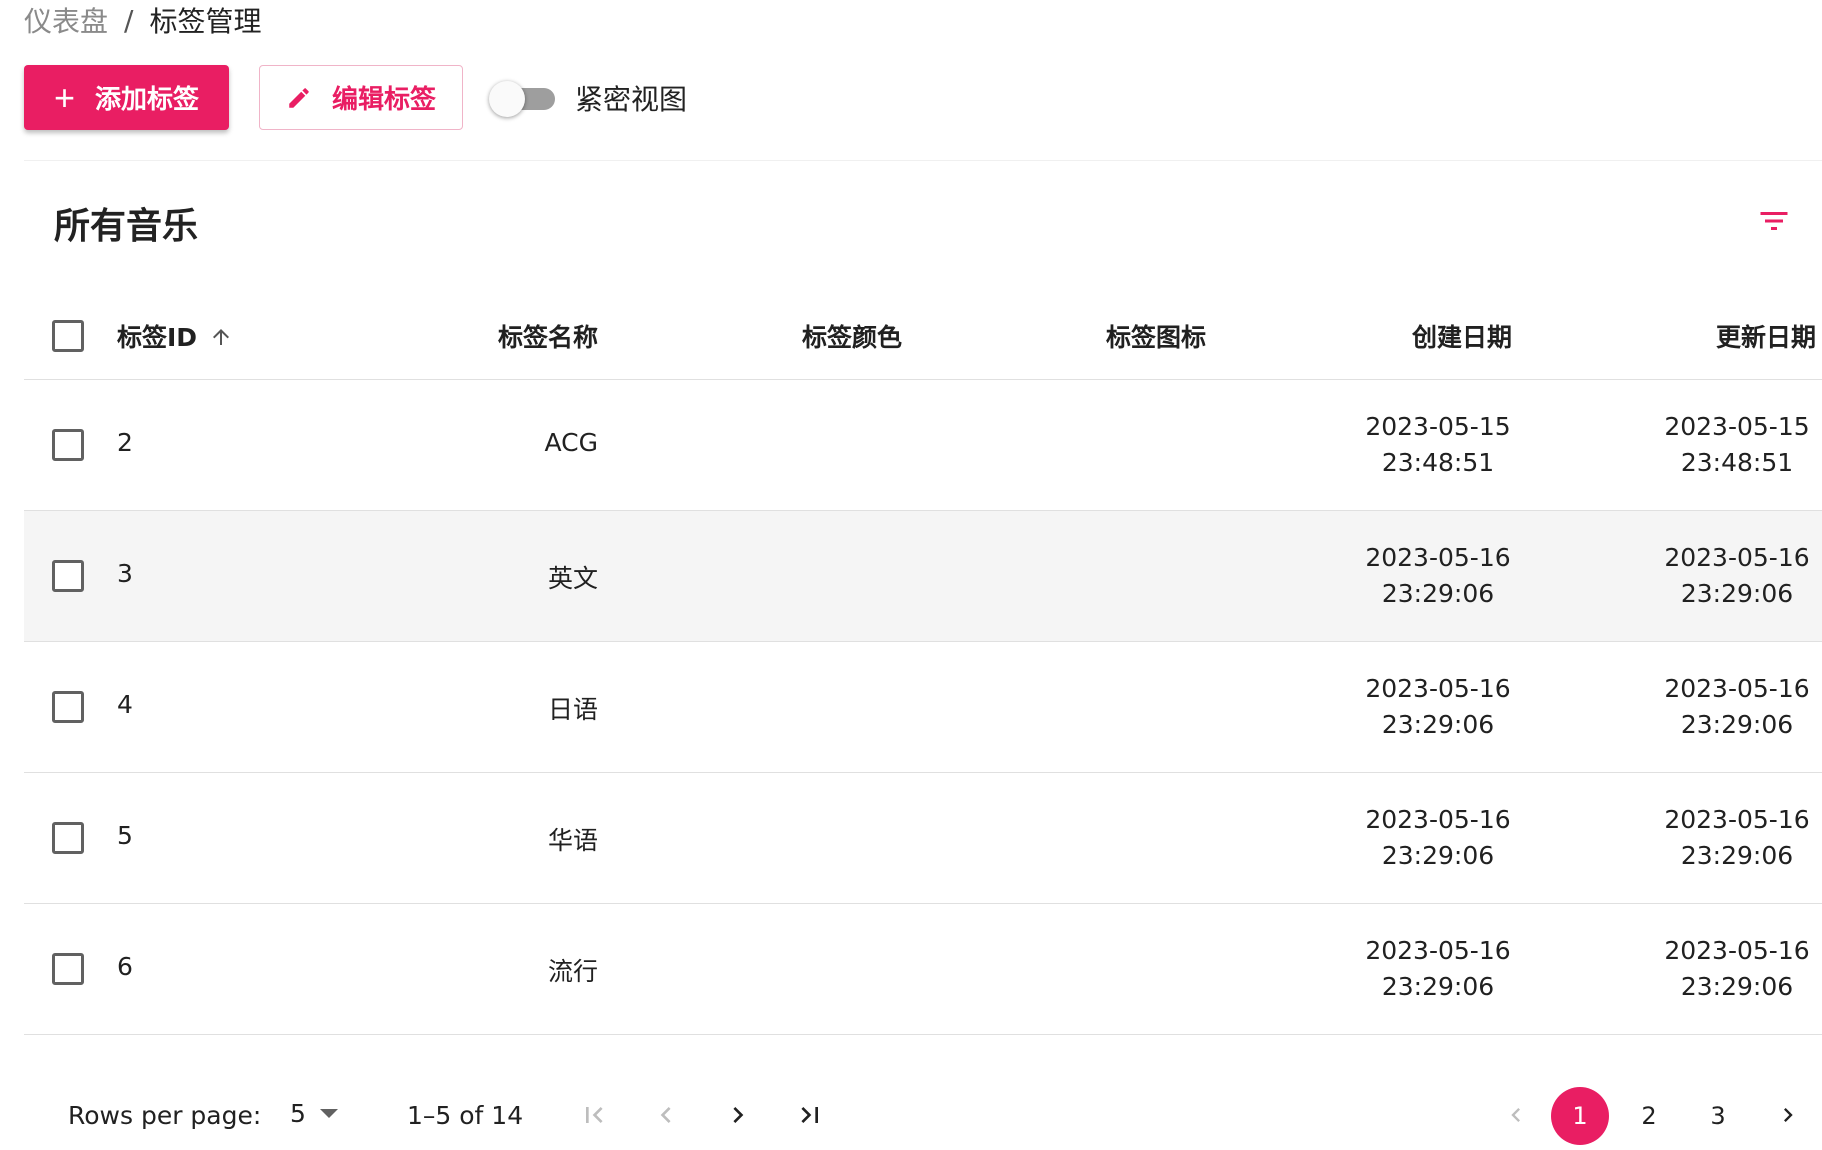 The height and width of the screenshot is (1150, 1822). What do you see at coordinates (68, 336) in the screenshot?
I see `select-all-checkbox` at bounding box center [68, 336].